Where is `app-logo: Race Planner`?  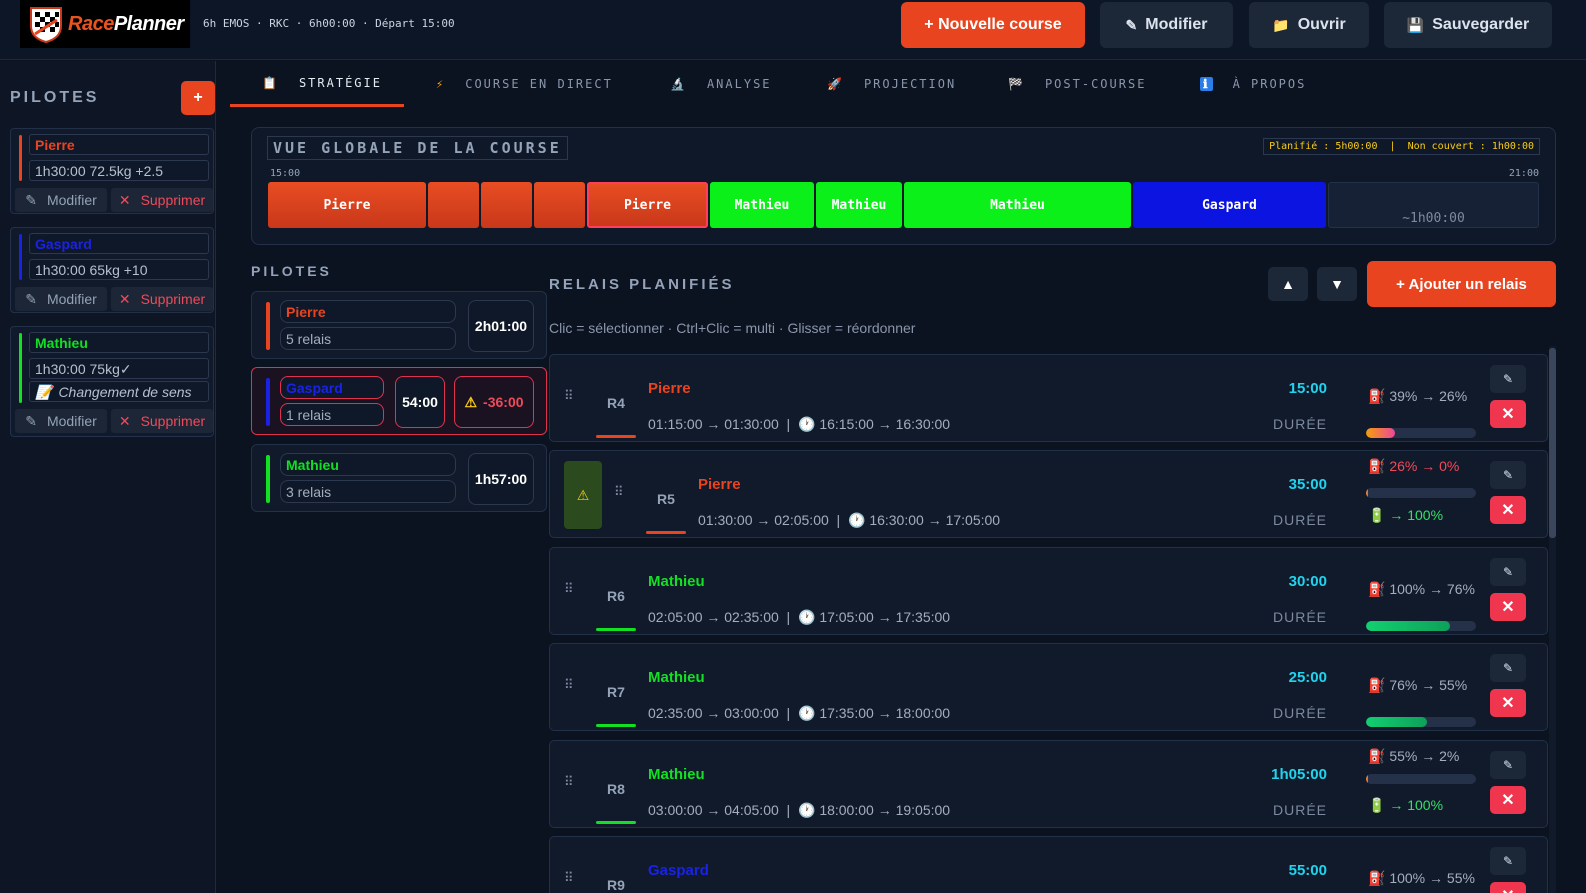 app-logo: Race Planner is located at coordinates (105, 24).